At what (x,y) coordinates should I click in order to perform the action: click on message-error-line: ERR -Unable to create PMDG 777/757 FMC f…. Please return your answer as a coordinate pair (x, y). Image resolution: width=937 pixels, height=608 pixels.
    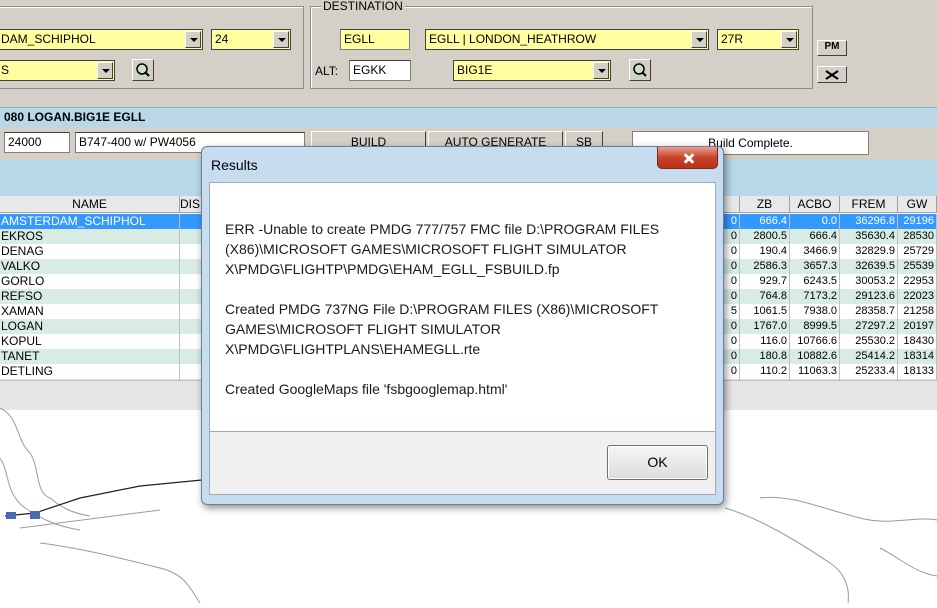
    Looking at the image, I should click on (442, 249).